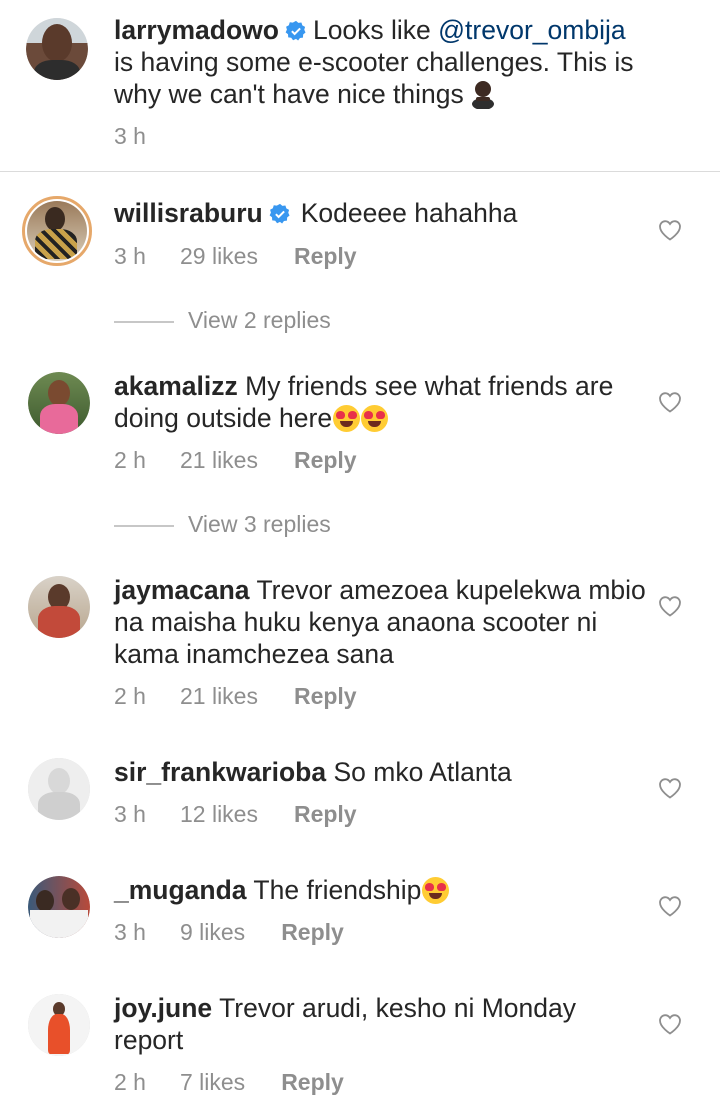  I want to click on comment-text: willisraburu Kodeeee hahahha, so click(381, 213).